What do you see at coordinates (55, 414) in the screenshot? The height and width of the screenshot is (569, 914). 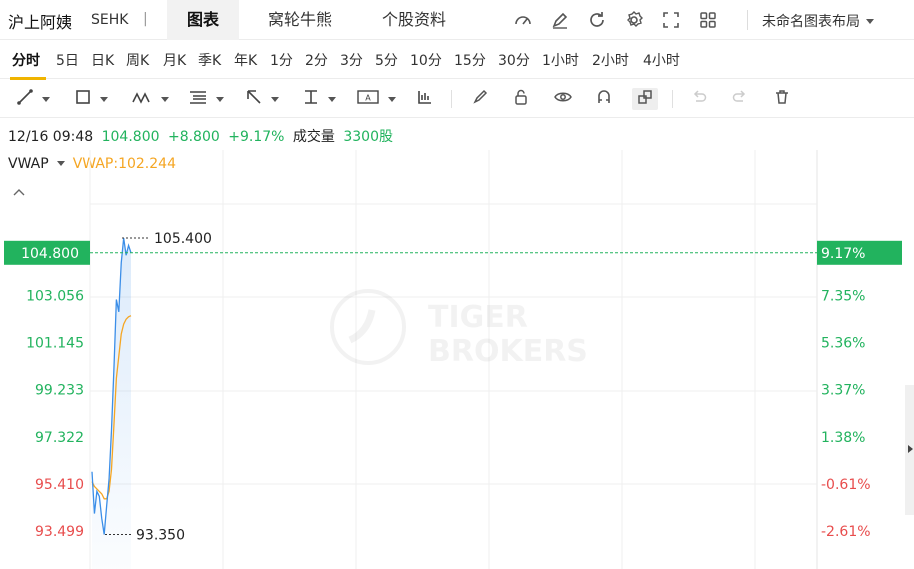 I see `price-axis: 103.056 101.145 99.233 97.322 95.410 93.499` at bounding box center [55, 414].